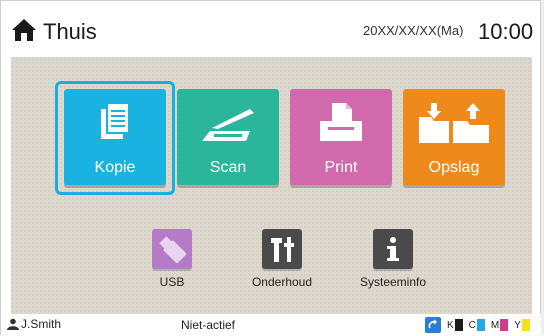  Describe the element at coordinates (433, 325) in the screenshot. I see `refresh-icon` at that location.